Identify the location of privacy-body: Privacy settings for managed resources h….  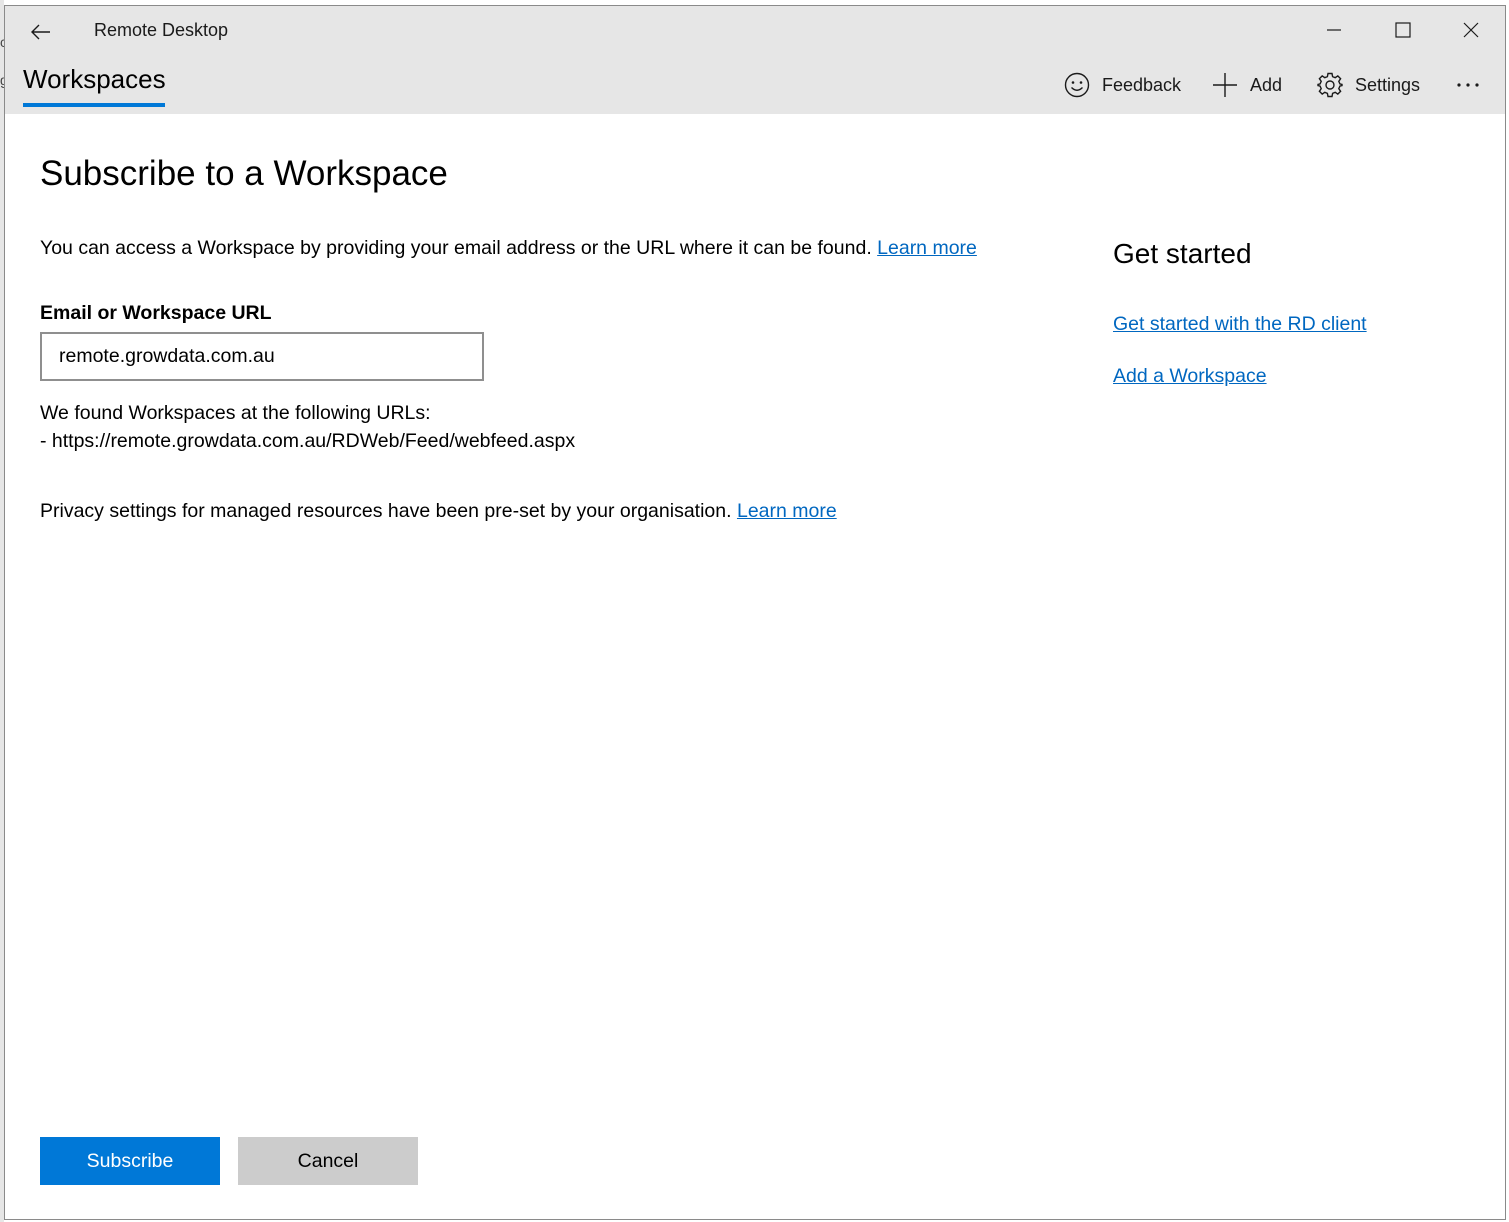
(386, 511).